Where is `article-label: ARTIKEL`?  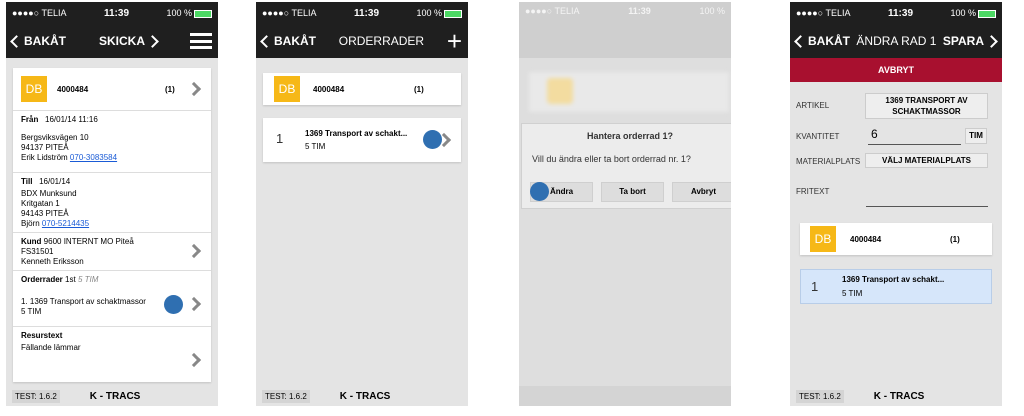 article-label: ARTIKEL is located at coordinates (813, 105).